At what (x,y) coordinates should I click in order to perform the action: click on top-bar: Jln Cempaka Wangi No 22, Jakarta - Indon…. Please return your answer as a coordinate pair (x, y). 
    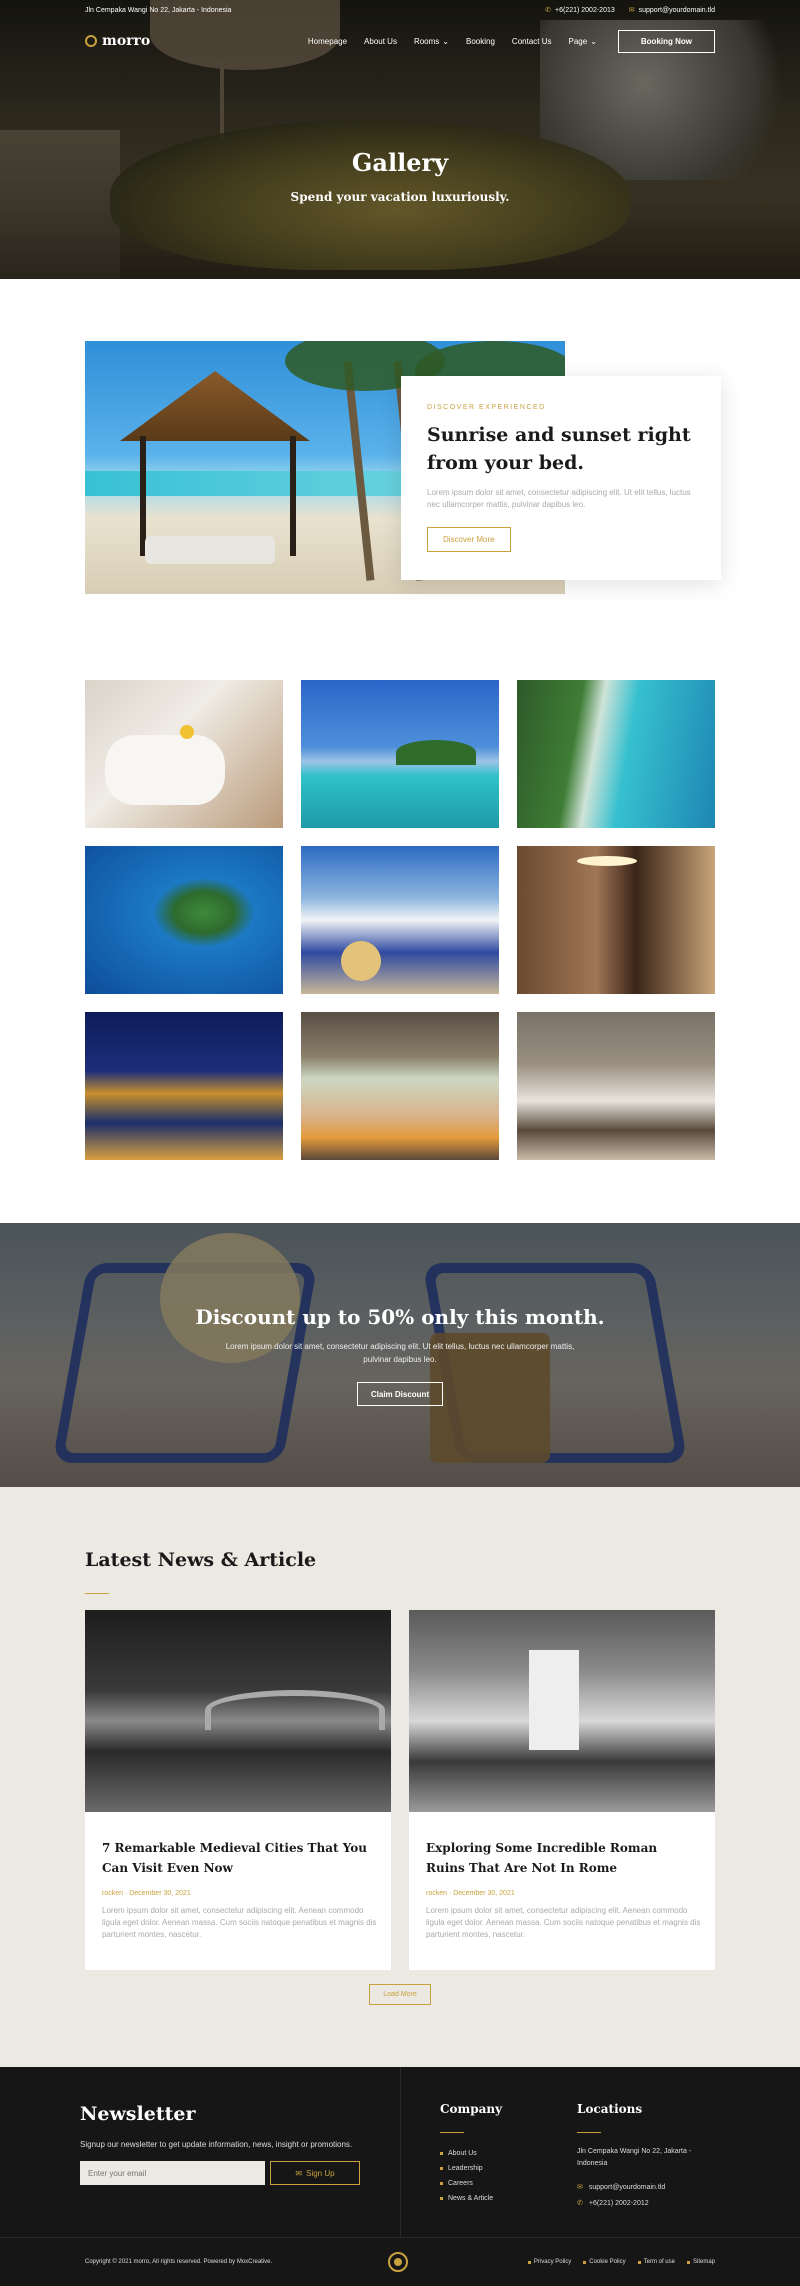
    Looking at the image, I should click on (400, 10).